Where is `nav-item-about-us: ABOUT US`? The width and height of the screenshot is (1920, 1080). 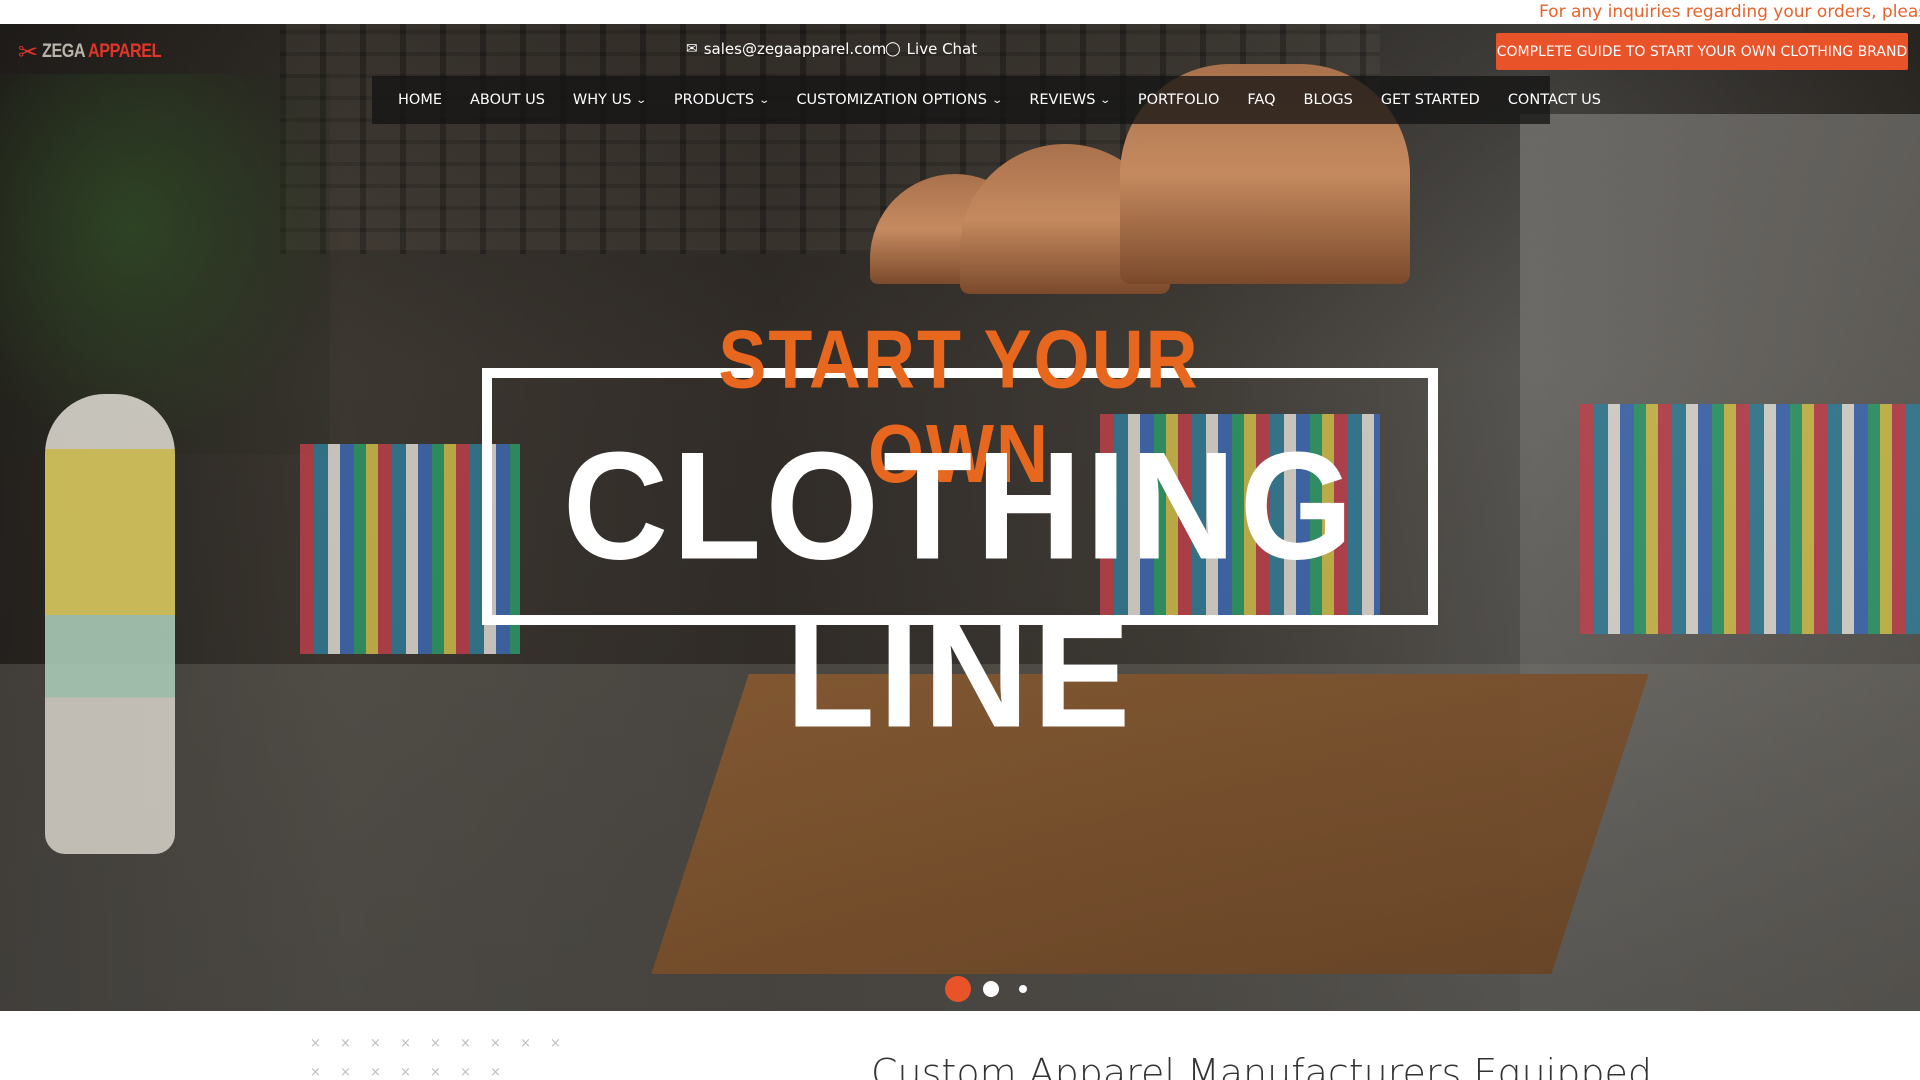 nav-item-about-us: ABOUT US is located at coordinates (507, 100).